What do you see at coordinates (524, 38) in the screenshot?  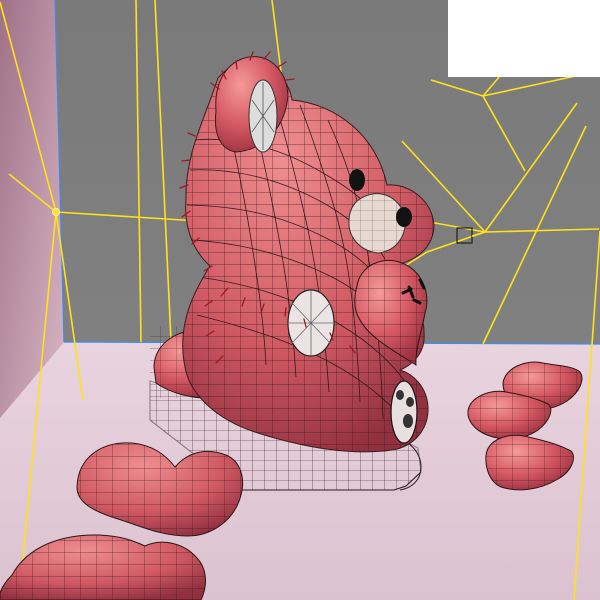 I see `viewport-overlay-panel` at bounding box center [524, 38].